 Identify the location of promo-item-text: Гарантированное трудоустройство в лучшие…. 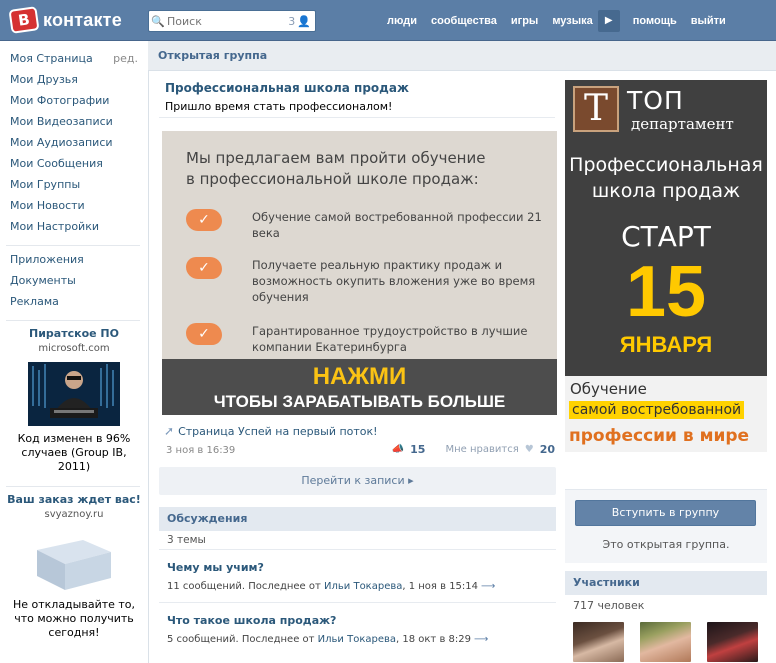
(390, 339).